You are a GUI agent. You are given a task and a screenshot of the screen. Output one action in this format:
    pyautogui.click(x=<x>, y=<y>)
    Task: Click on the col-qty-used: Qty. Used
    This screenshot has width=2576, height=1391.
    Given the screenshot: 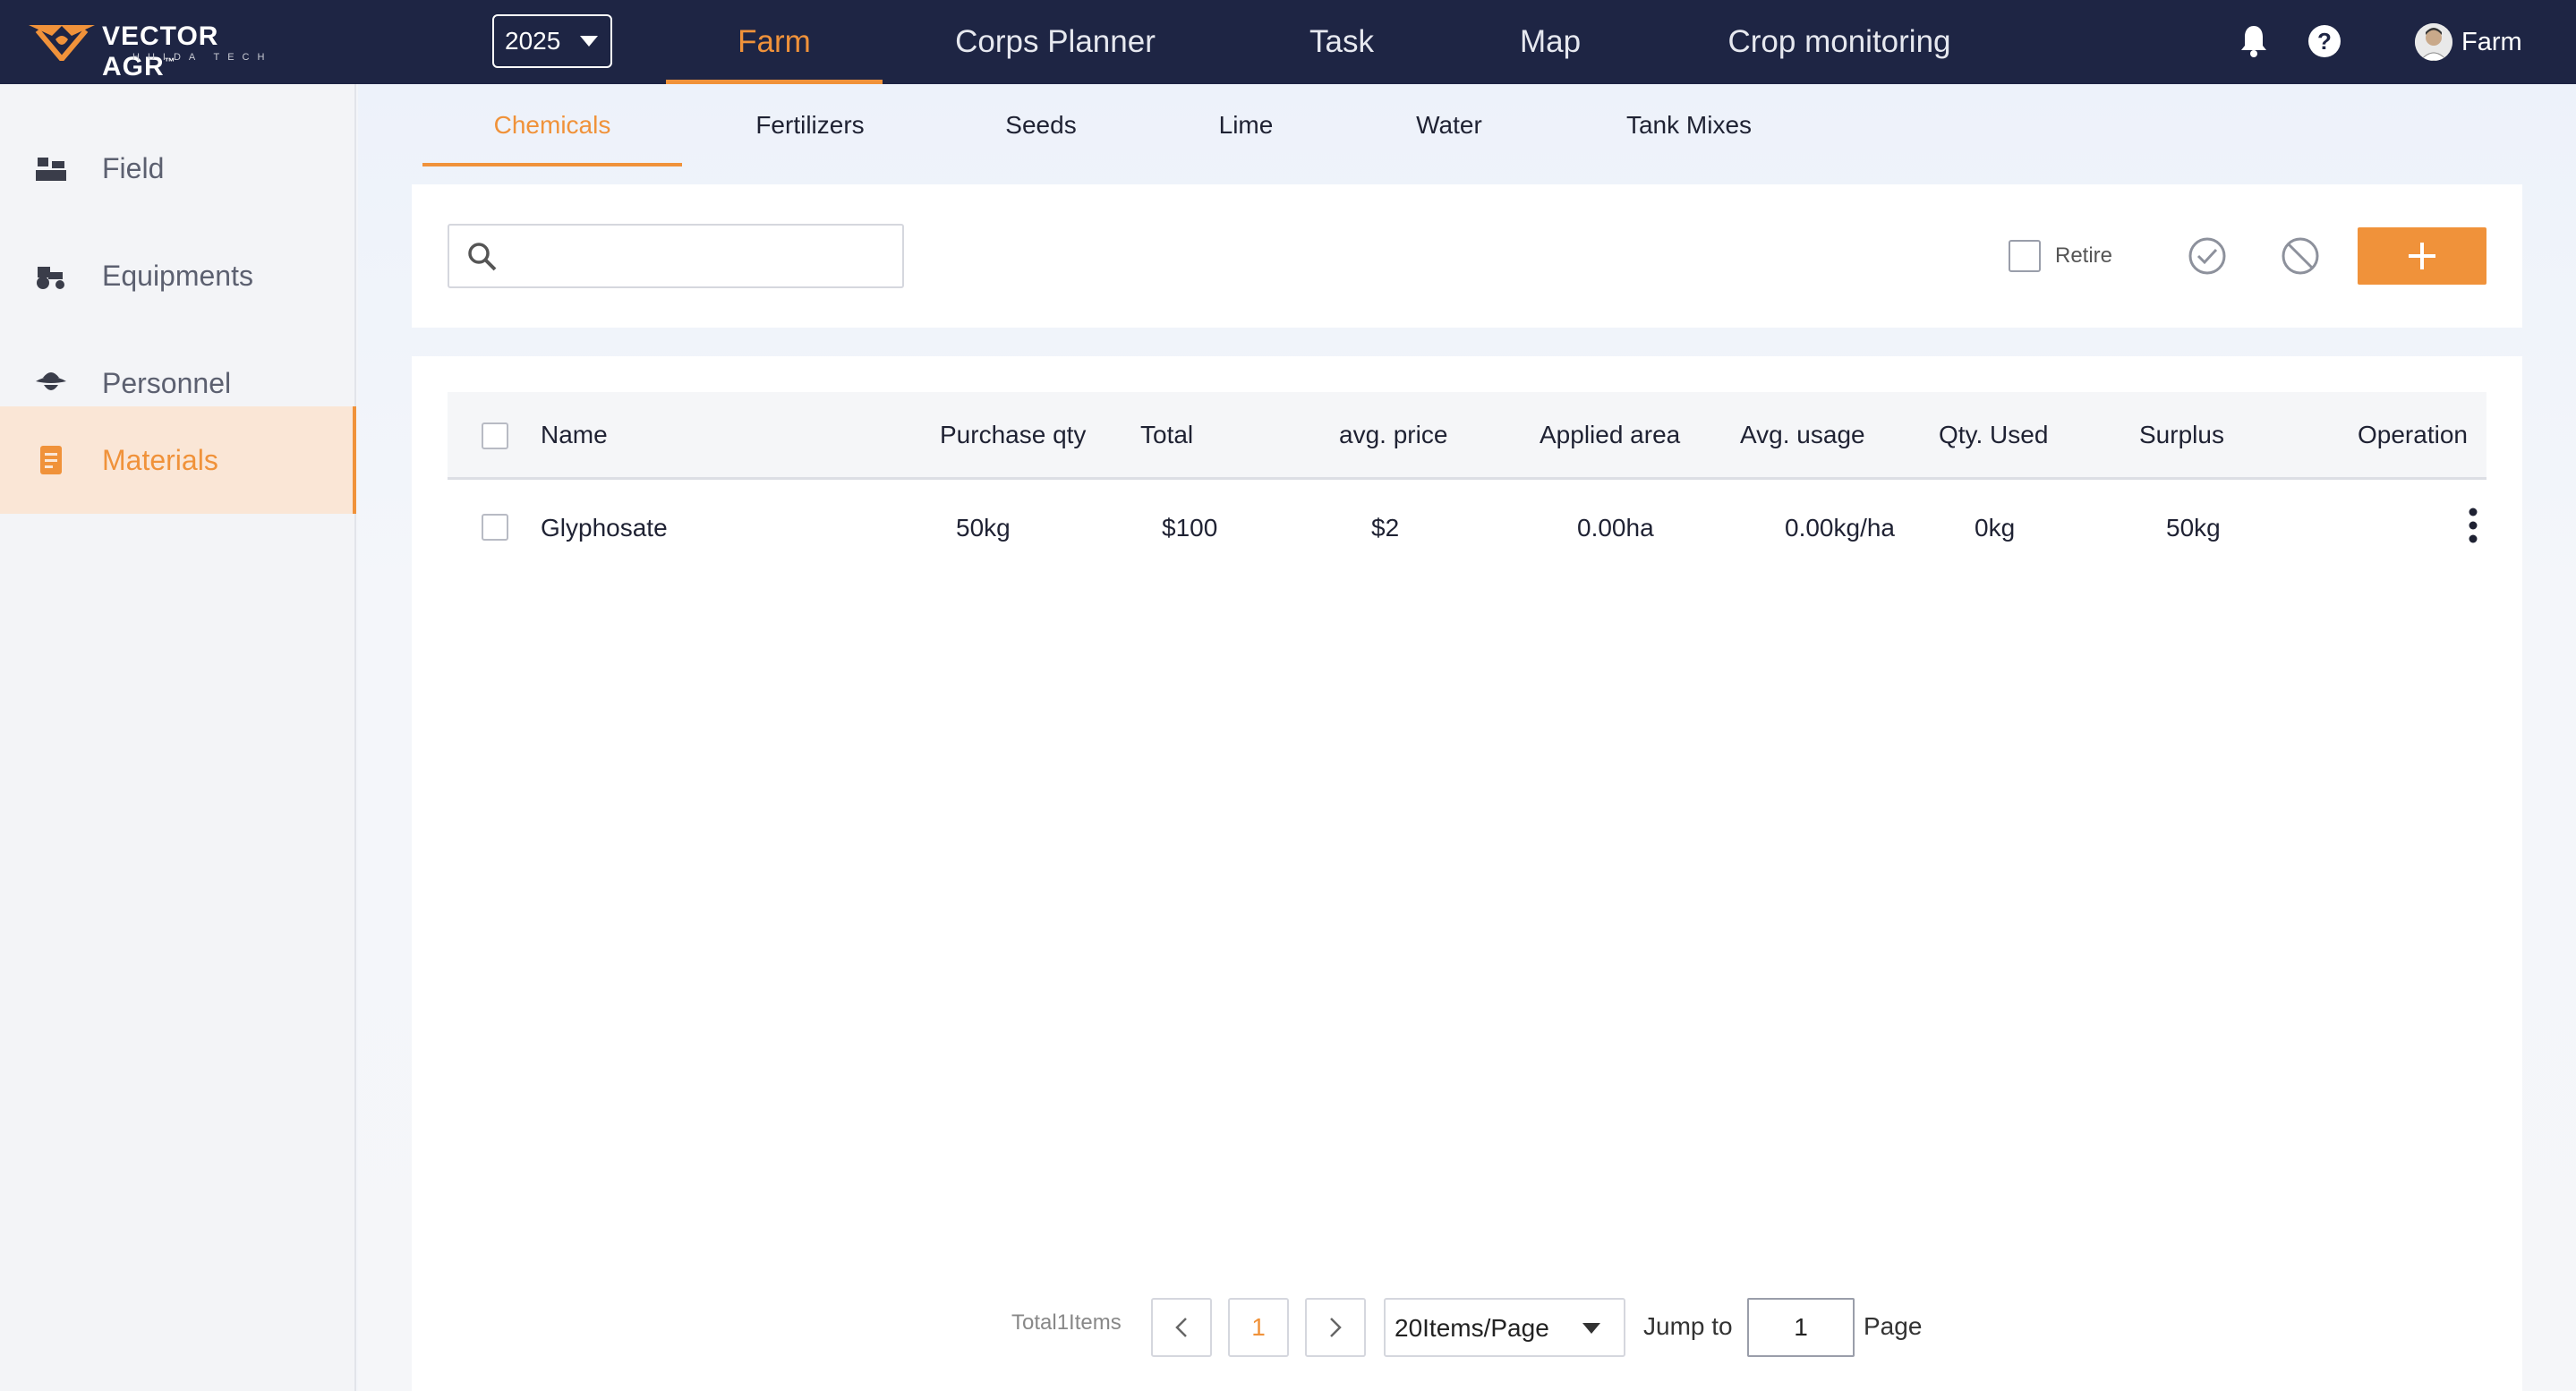 What is the action you would take?
    pyautogui.click(x=1994, y=434)
    